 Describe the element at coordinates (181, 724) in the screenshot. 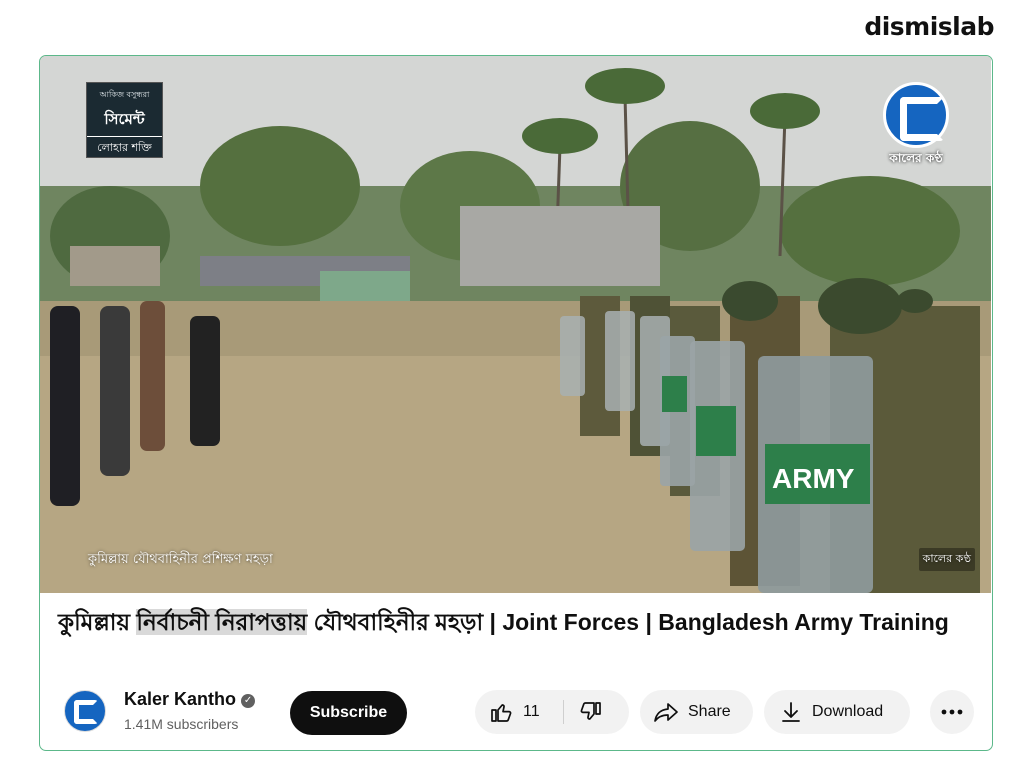

I see `subscriber-count: 1.41M subscribers` at that location.